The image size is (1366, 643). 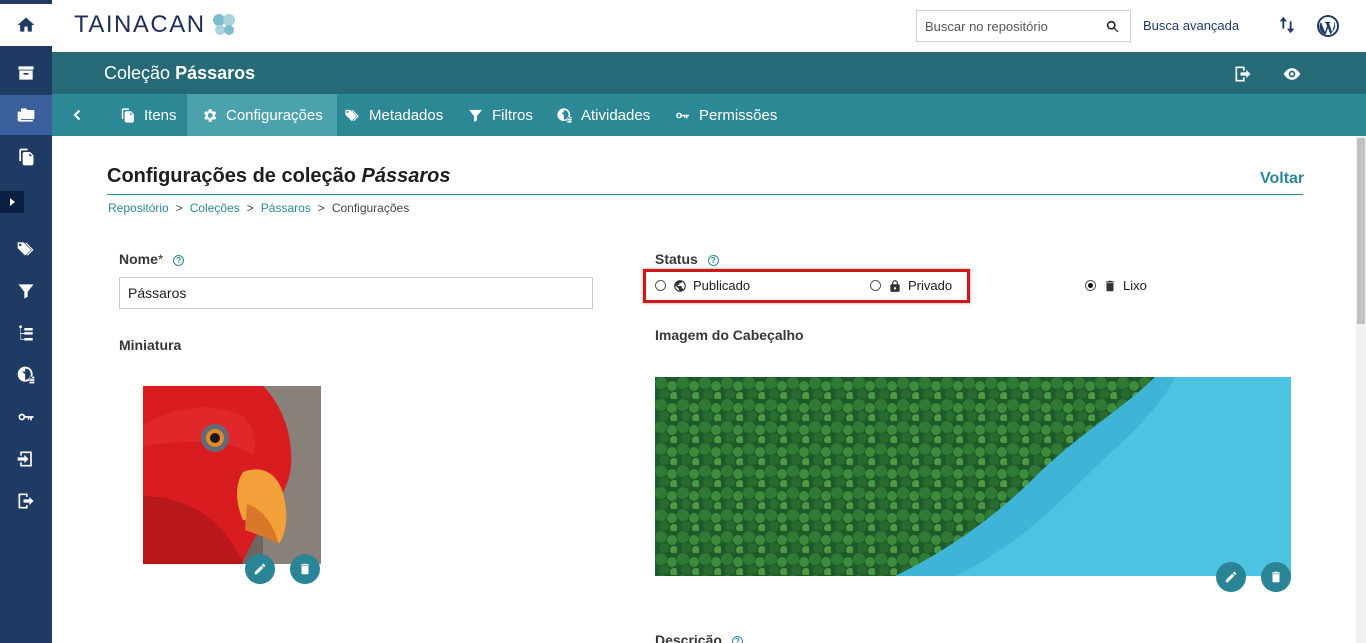 What do you see at coordinates (406, 115) in the screenshot?
I see `tab-label: Metadados` at bounding box center [406, 115].